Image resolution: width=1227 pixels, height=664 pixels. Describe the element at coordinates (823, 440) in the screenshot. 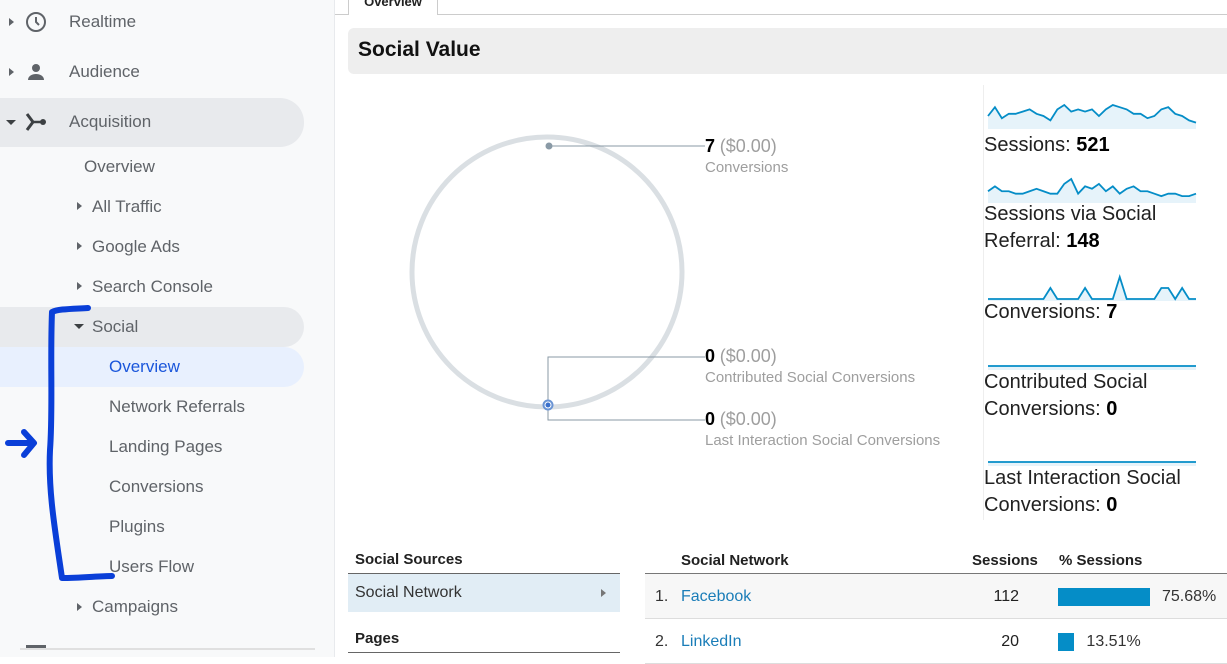

I see `callout-label: Last Interaction Social Conversions` at that location.